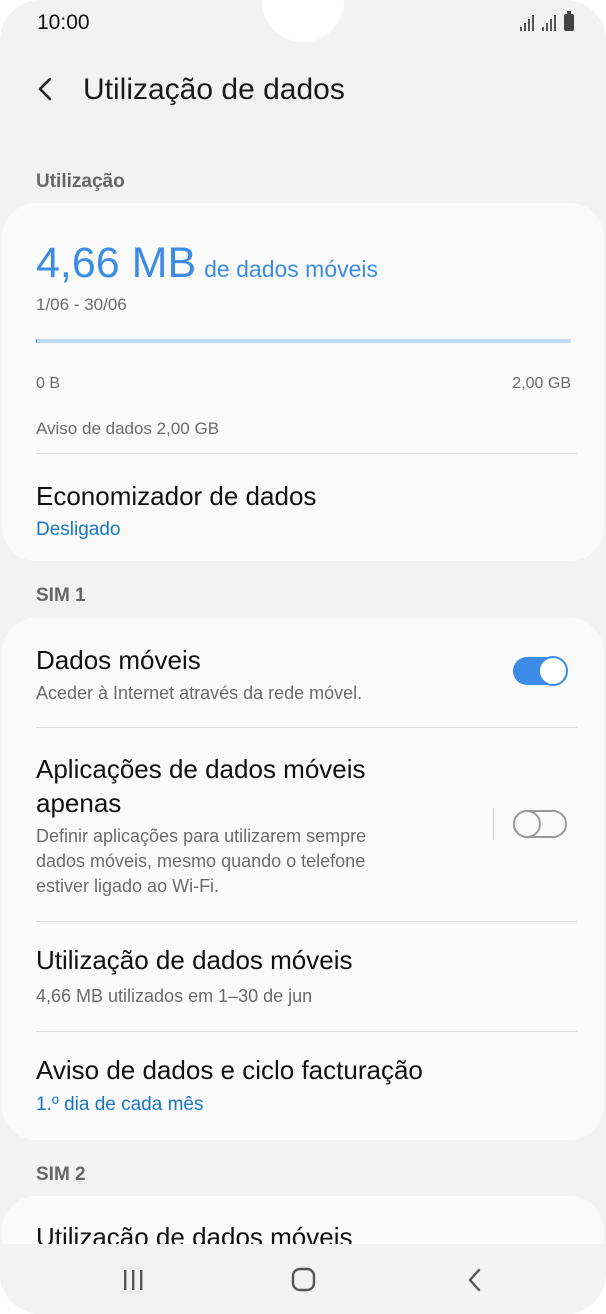 This screenshot has width=606, height=1314. Describe the element at coordinates (176, 496) in the screenshot. I see `data-saver-title: Economizador de dados` at that location.